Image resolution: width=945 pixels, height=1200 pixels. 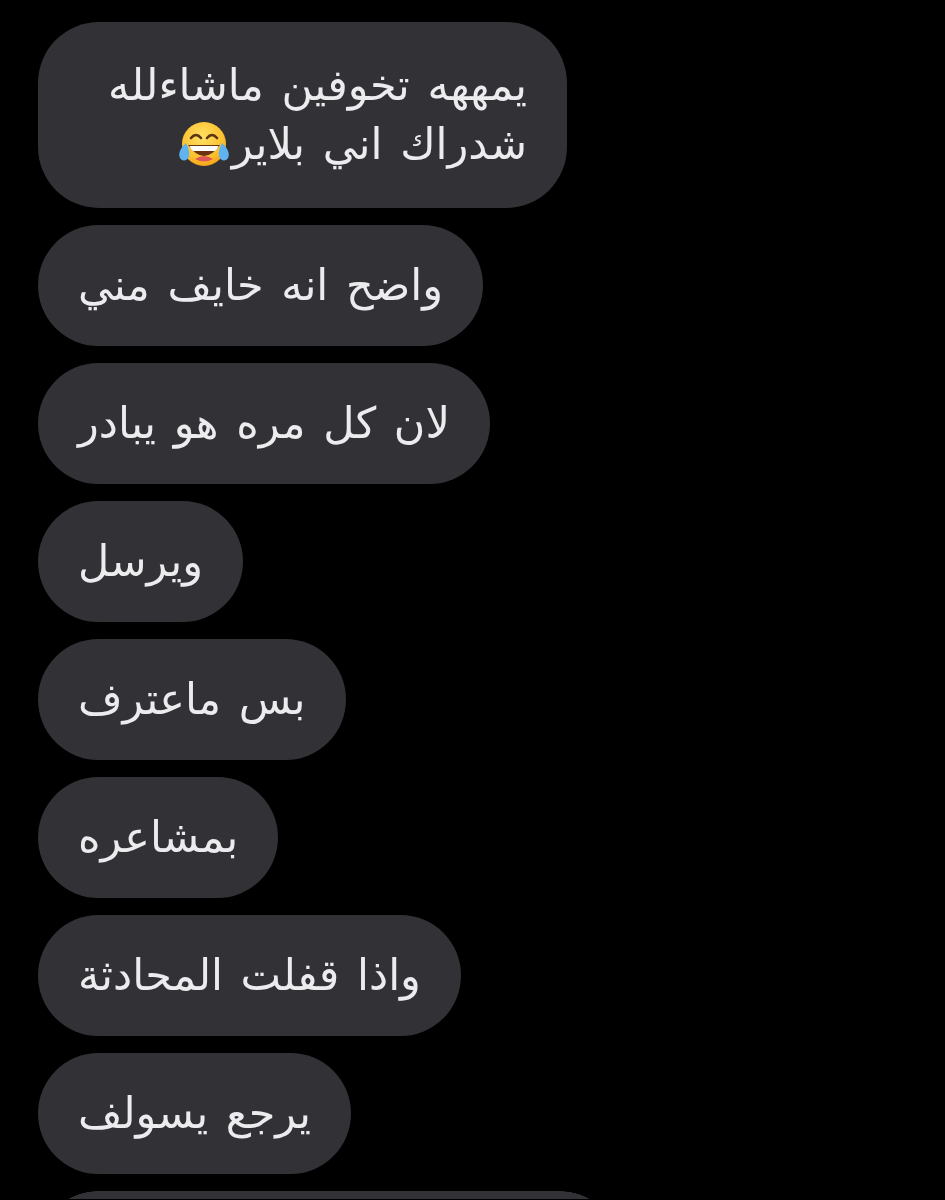 I want to click on message-text: يرجع يسولف, so click(x=194, y=1114).